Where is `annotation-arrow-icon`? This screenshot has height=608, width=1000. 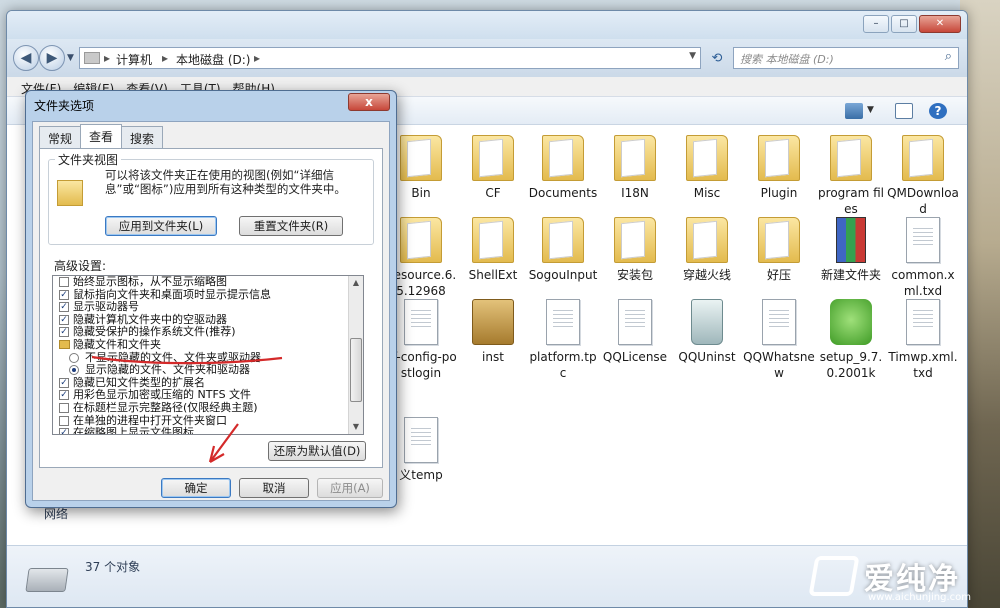
annotation-arrow-icon is located at coordinates (223, 443).